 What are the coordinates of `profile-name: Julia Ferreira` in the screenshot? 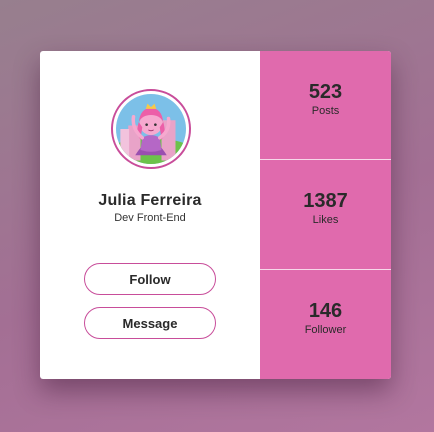 It's located at (150, 200).